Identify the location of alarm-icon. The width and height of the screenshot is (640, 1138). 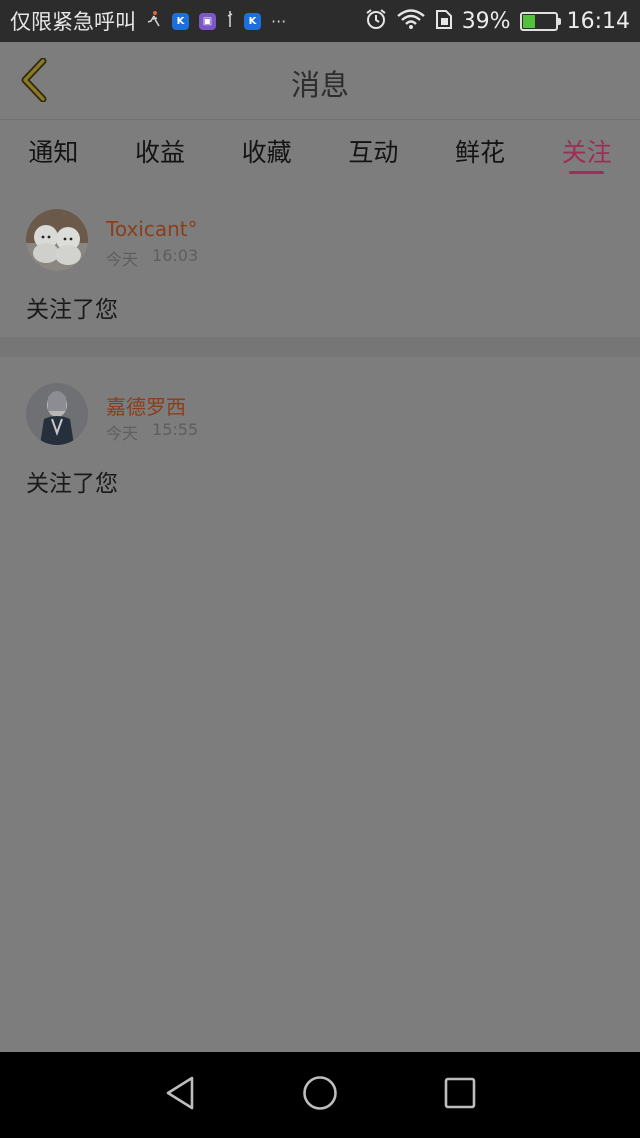
(376, 21).